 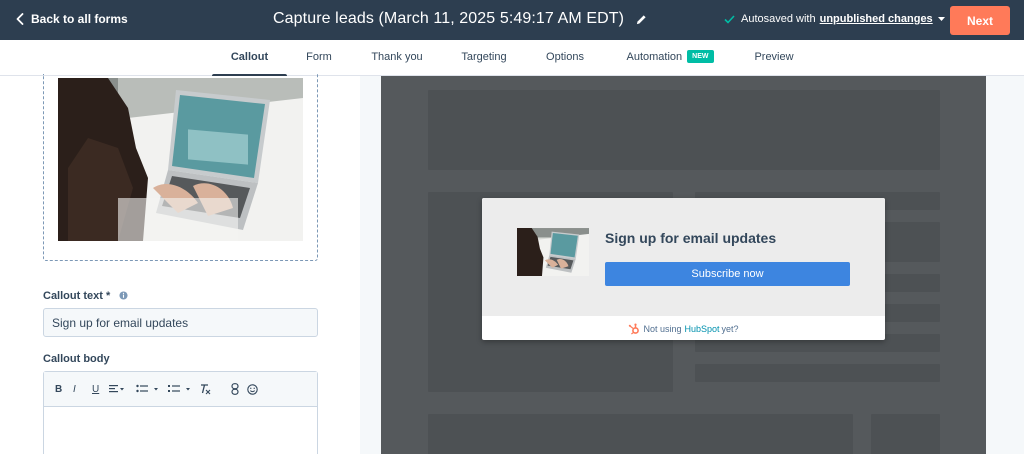 What do you see at coordinates (20, 19) in the screenshot?
I see `chevron-left-icon` at bounding box center [20, 19].